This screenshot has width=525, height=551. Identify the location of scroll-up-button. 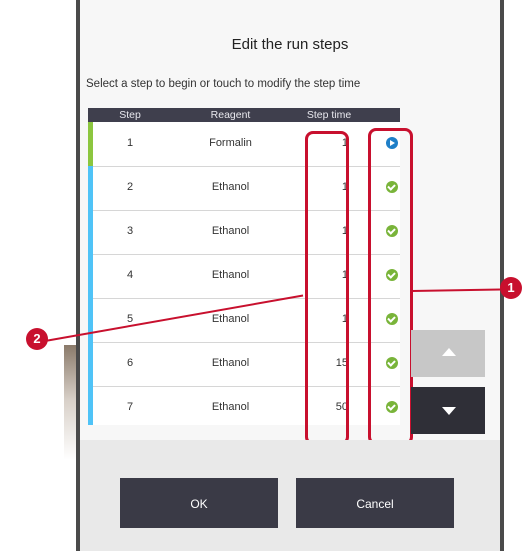
(448, 353).